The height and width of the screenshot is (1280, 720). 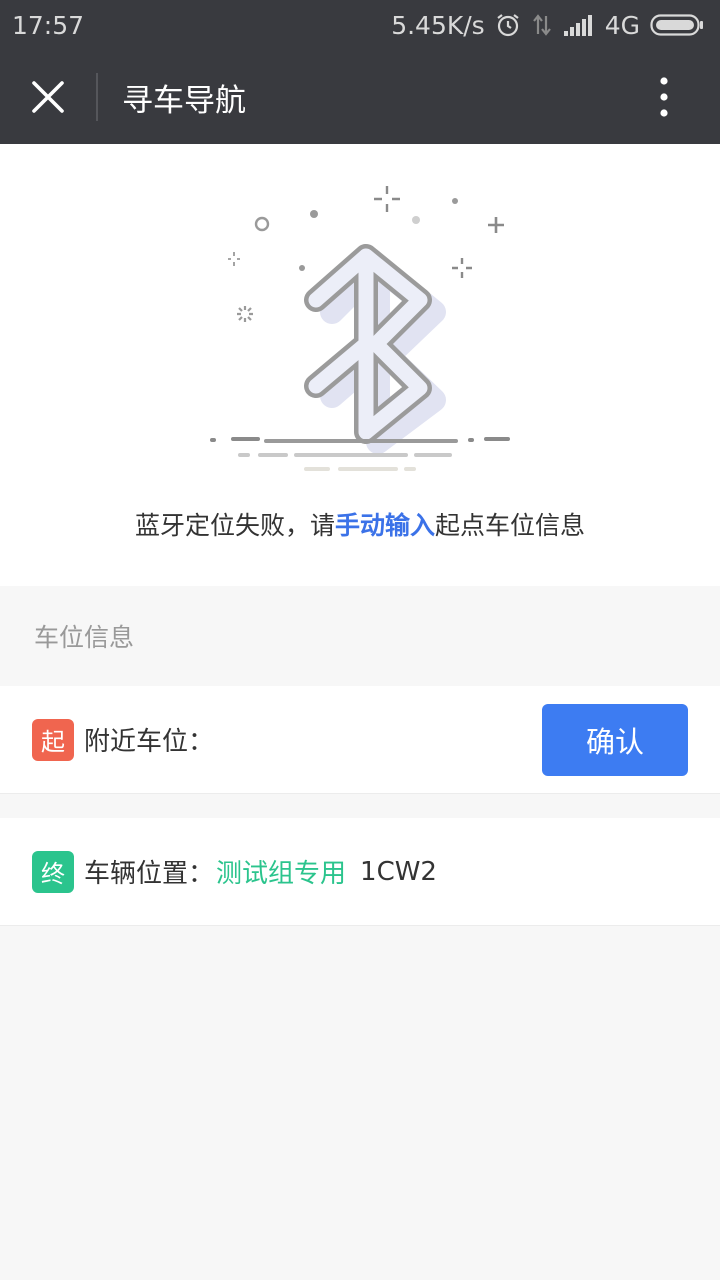 What do you see at coordinates (360, 328) in the screenshot?
I see `bluetooth-illustration` at bounding box center [360, 328].